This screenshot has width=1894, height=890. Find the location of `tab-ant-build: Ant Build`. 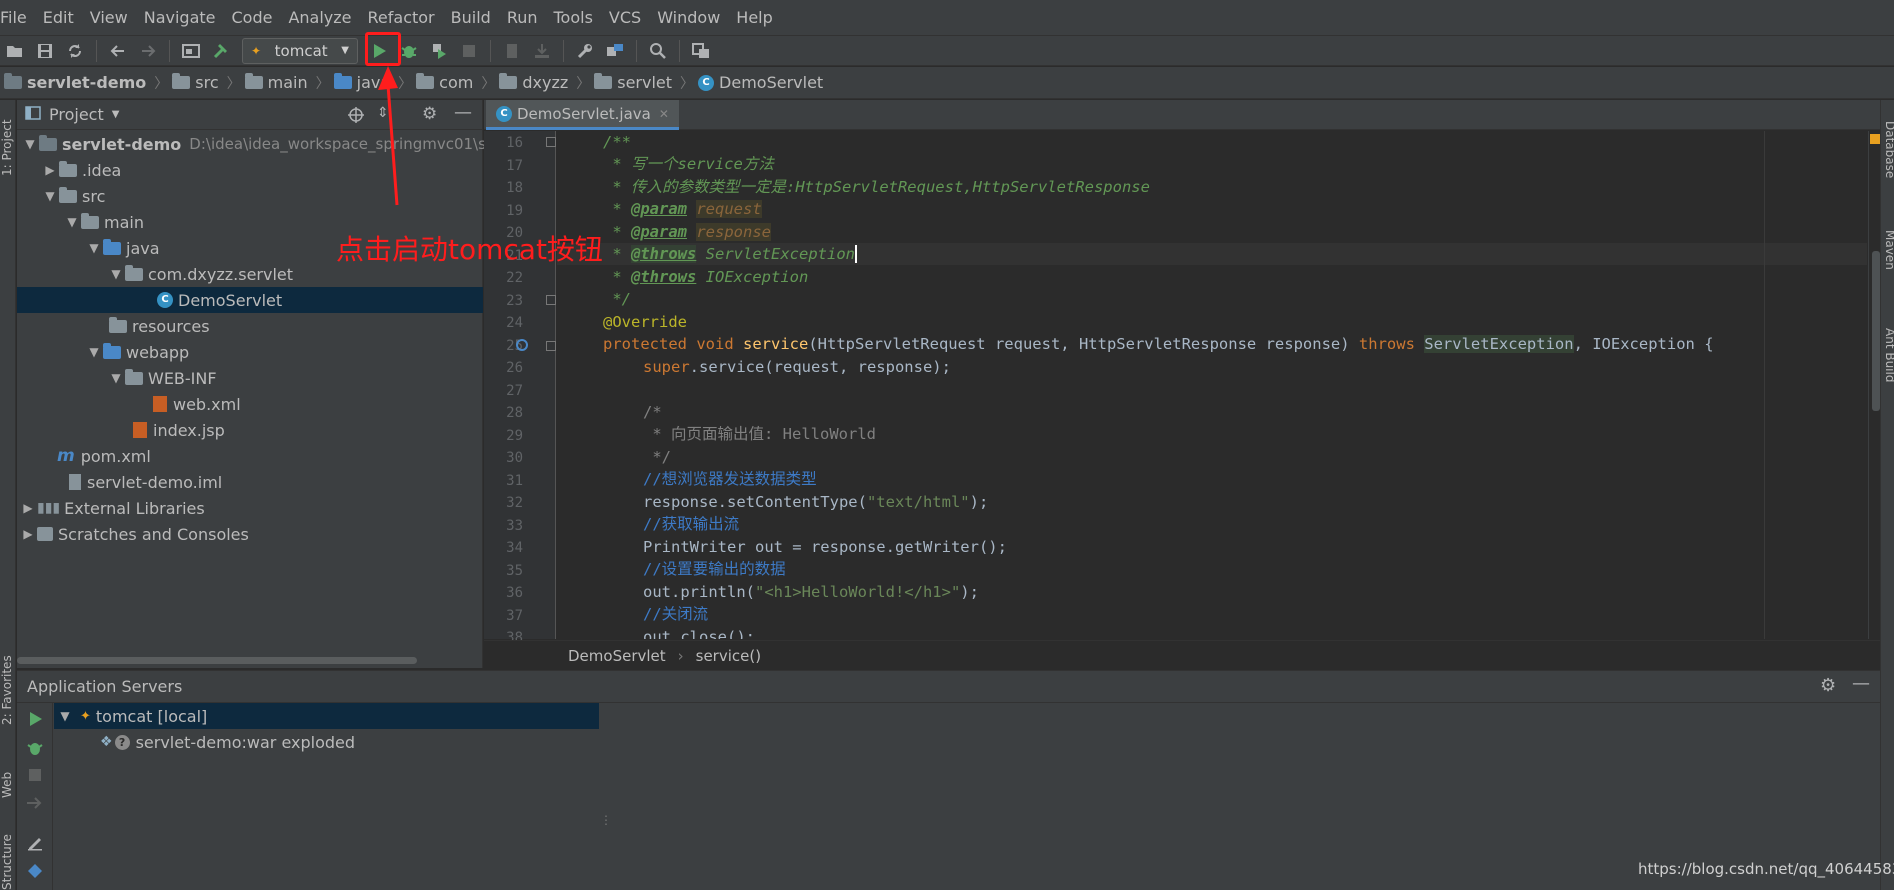

tab-ant-build: Ant Build is located at coordinates (1887, 355).